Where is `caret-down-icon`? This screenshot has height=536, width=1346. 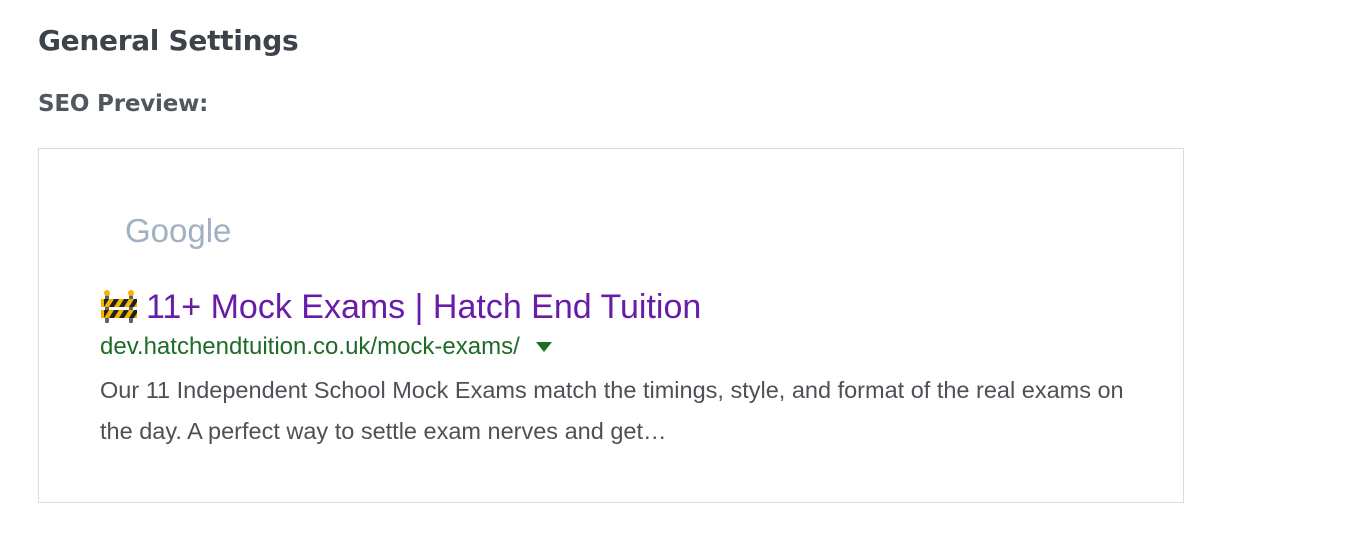
caret-down-icon is located at coordinates (543, 347).